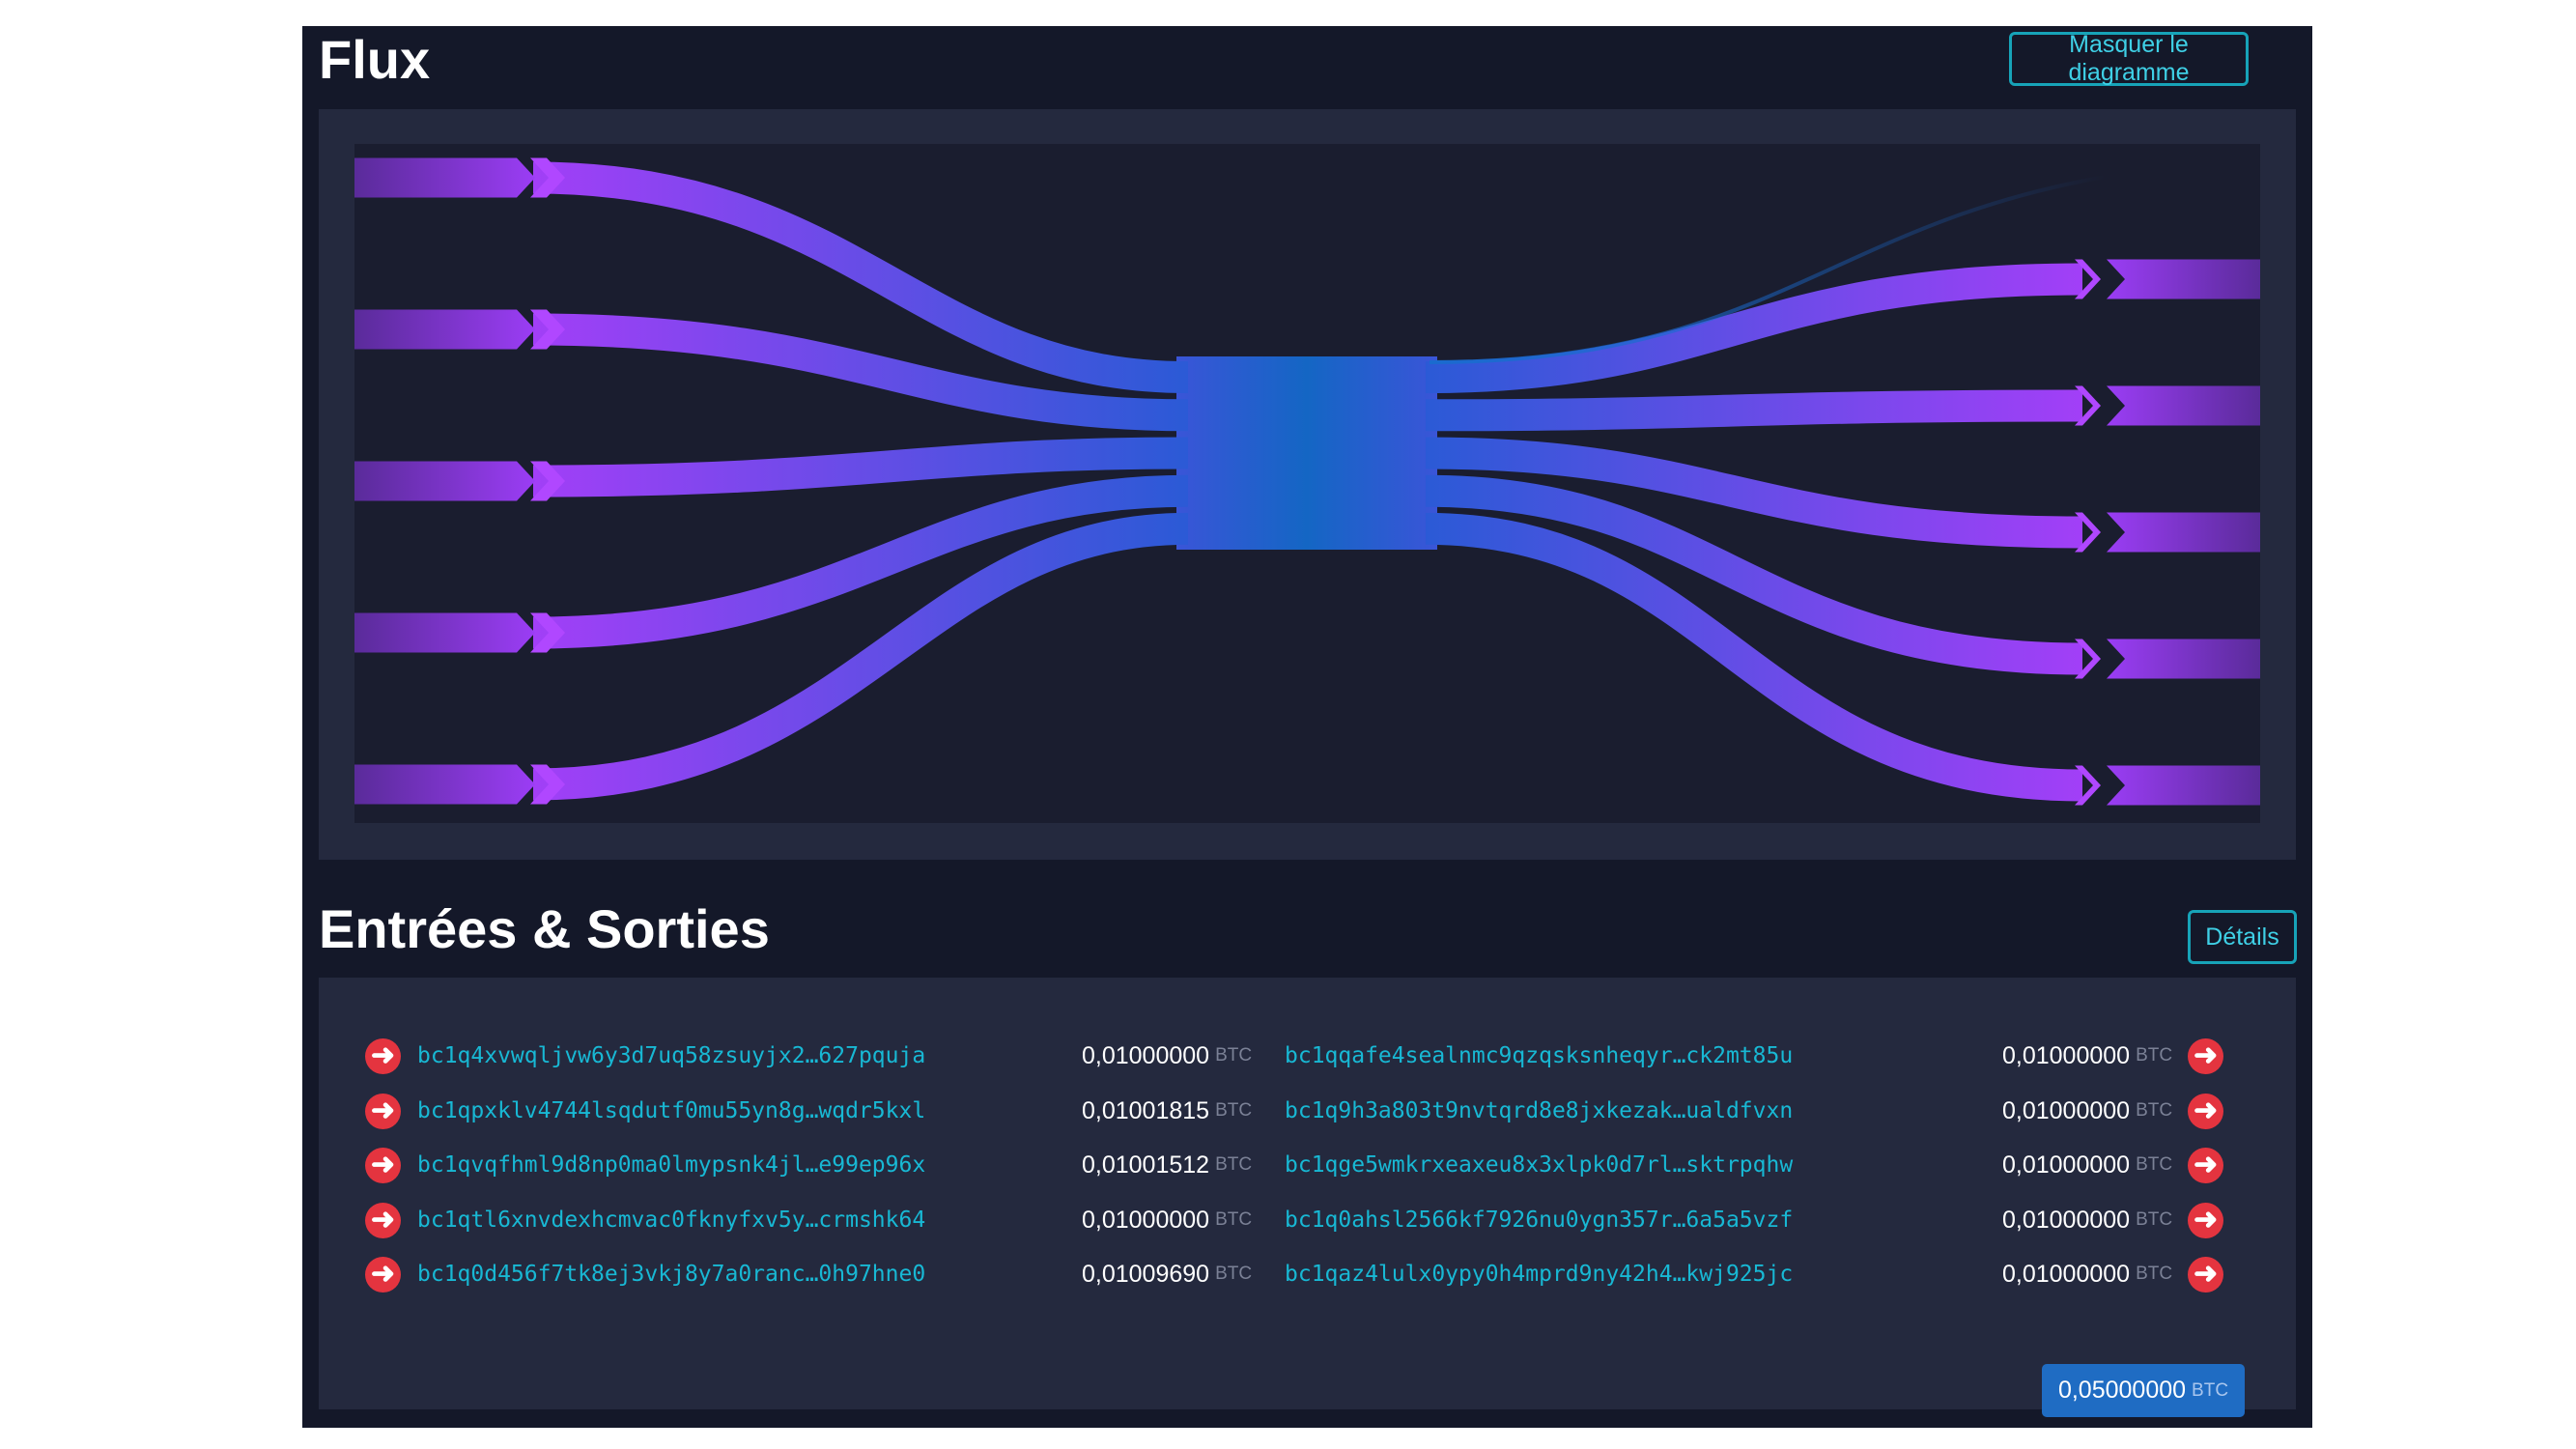 Image resolution: width=2576 pixels, height=1449 pixels. I want to click on total-amount-unit: BTC, so click(2210, 1390).